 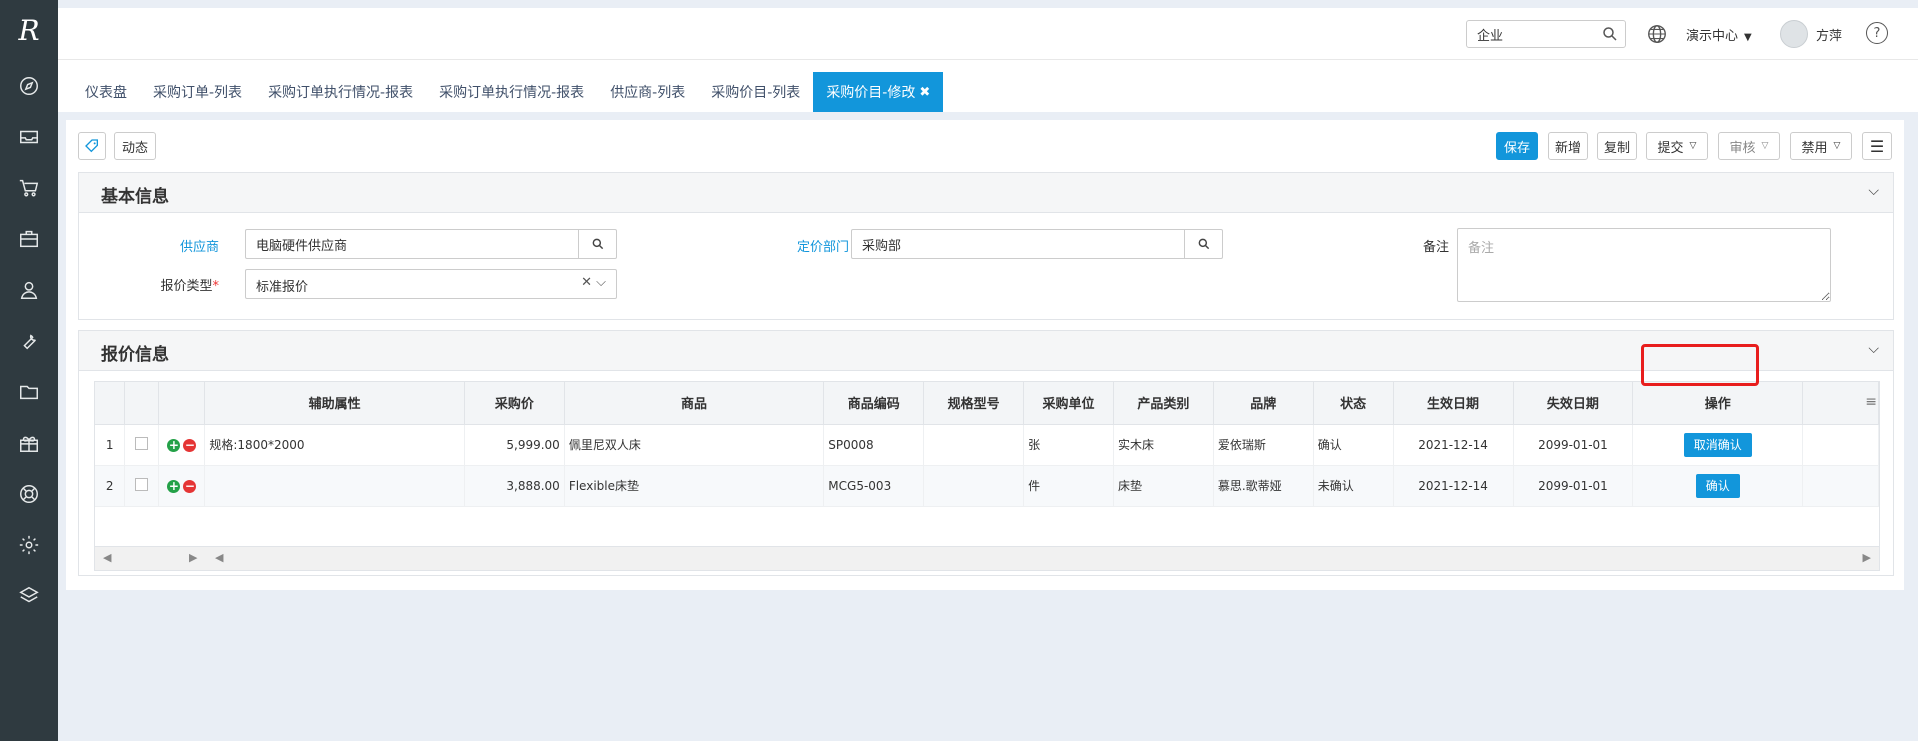 I want to click on section-header: 报价信息 ⌵, so click(x=986, y=351).